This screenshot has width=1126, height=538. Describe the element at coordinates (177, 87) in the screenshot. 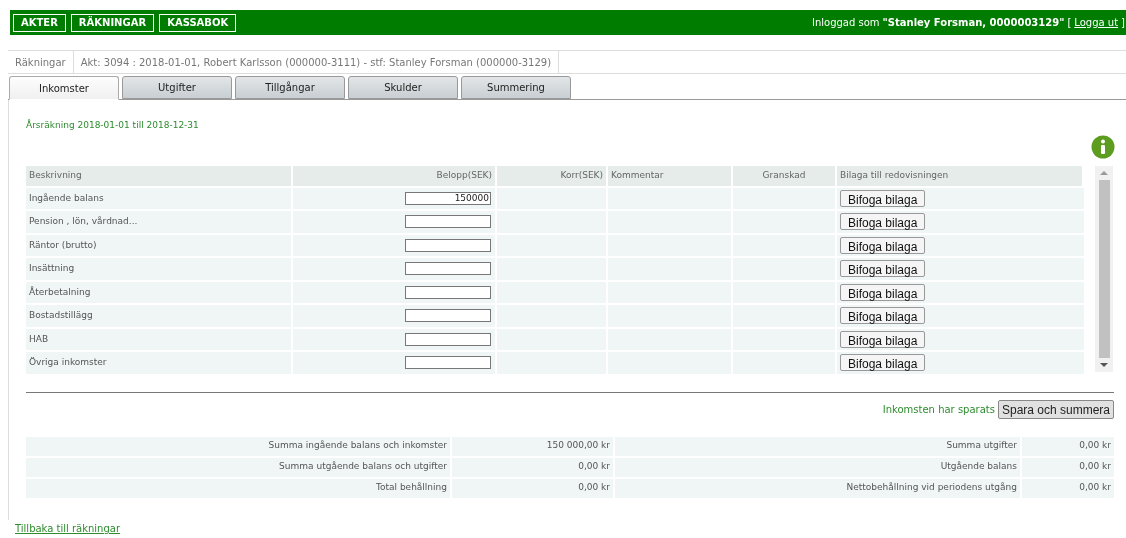

I see `tab: Utgifter` at that location.